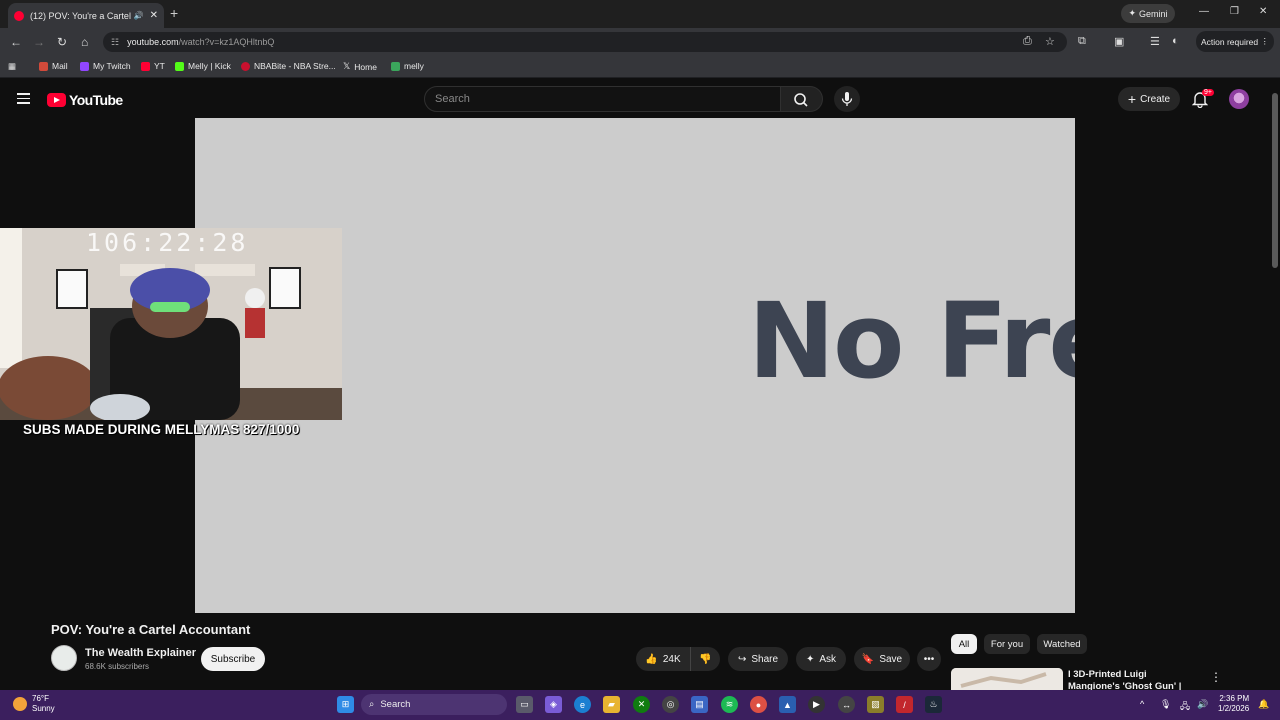 This screenshot has height=720, width=1280. I want to click on search-input: Search, so click(602, 99).